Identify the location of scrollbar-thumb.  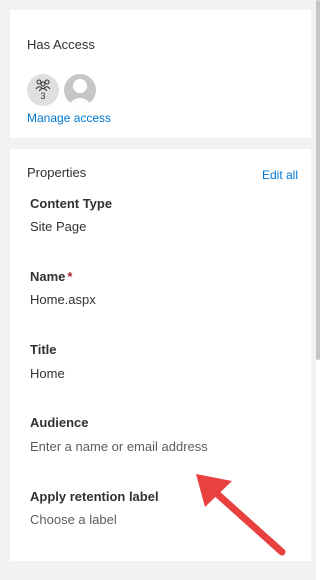
(318, 180).